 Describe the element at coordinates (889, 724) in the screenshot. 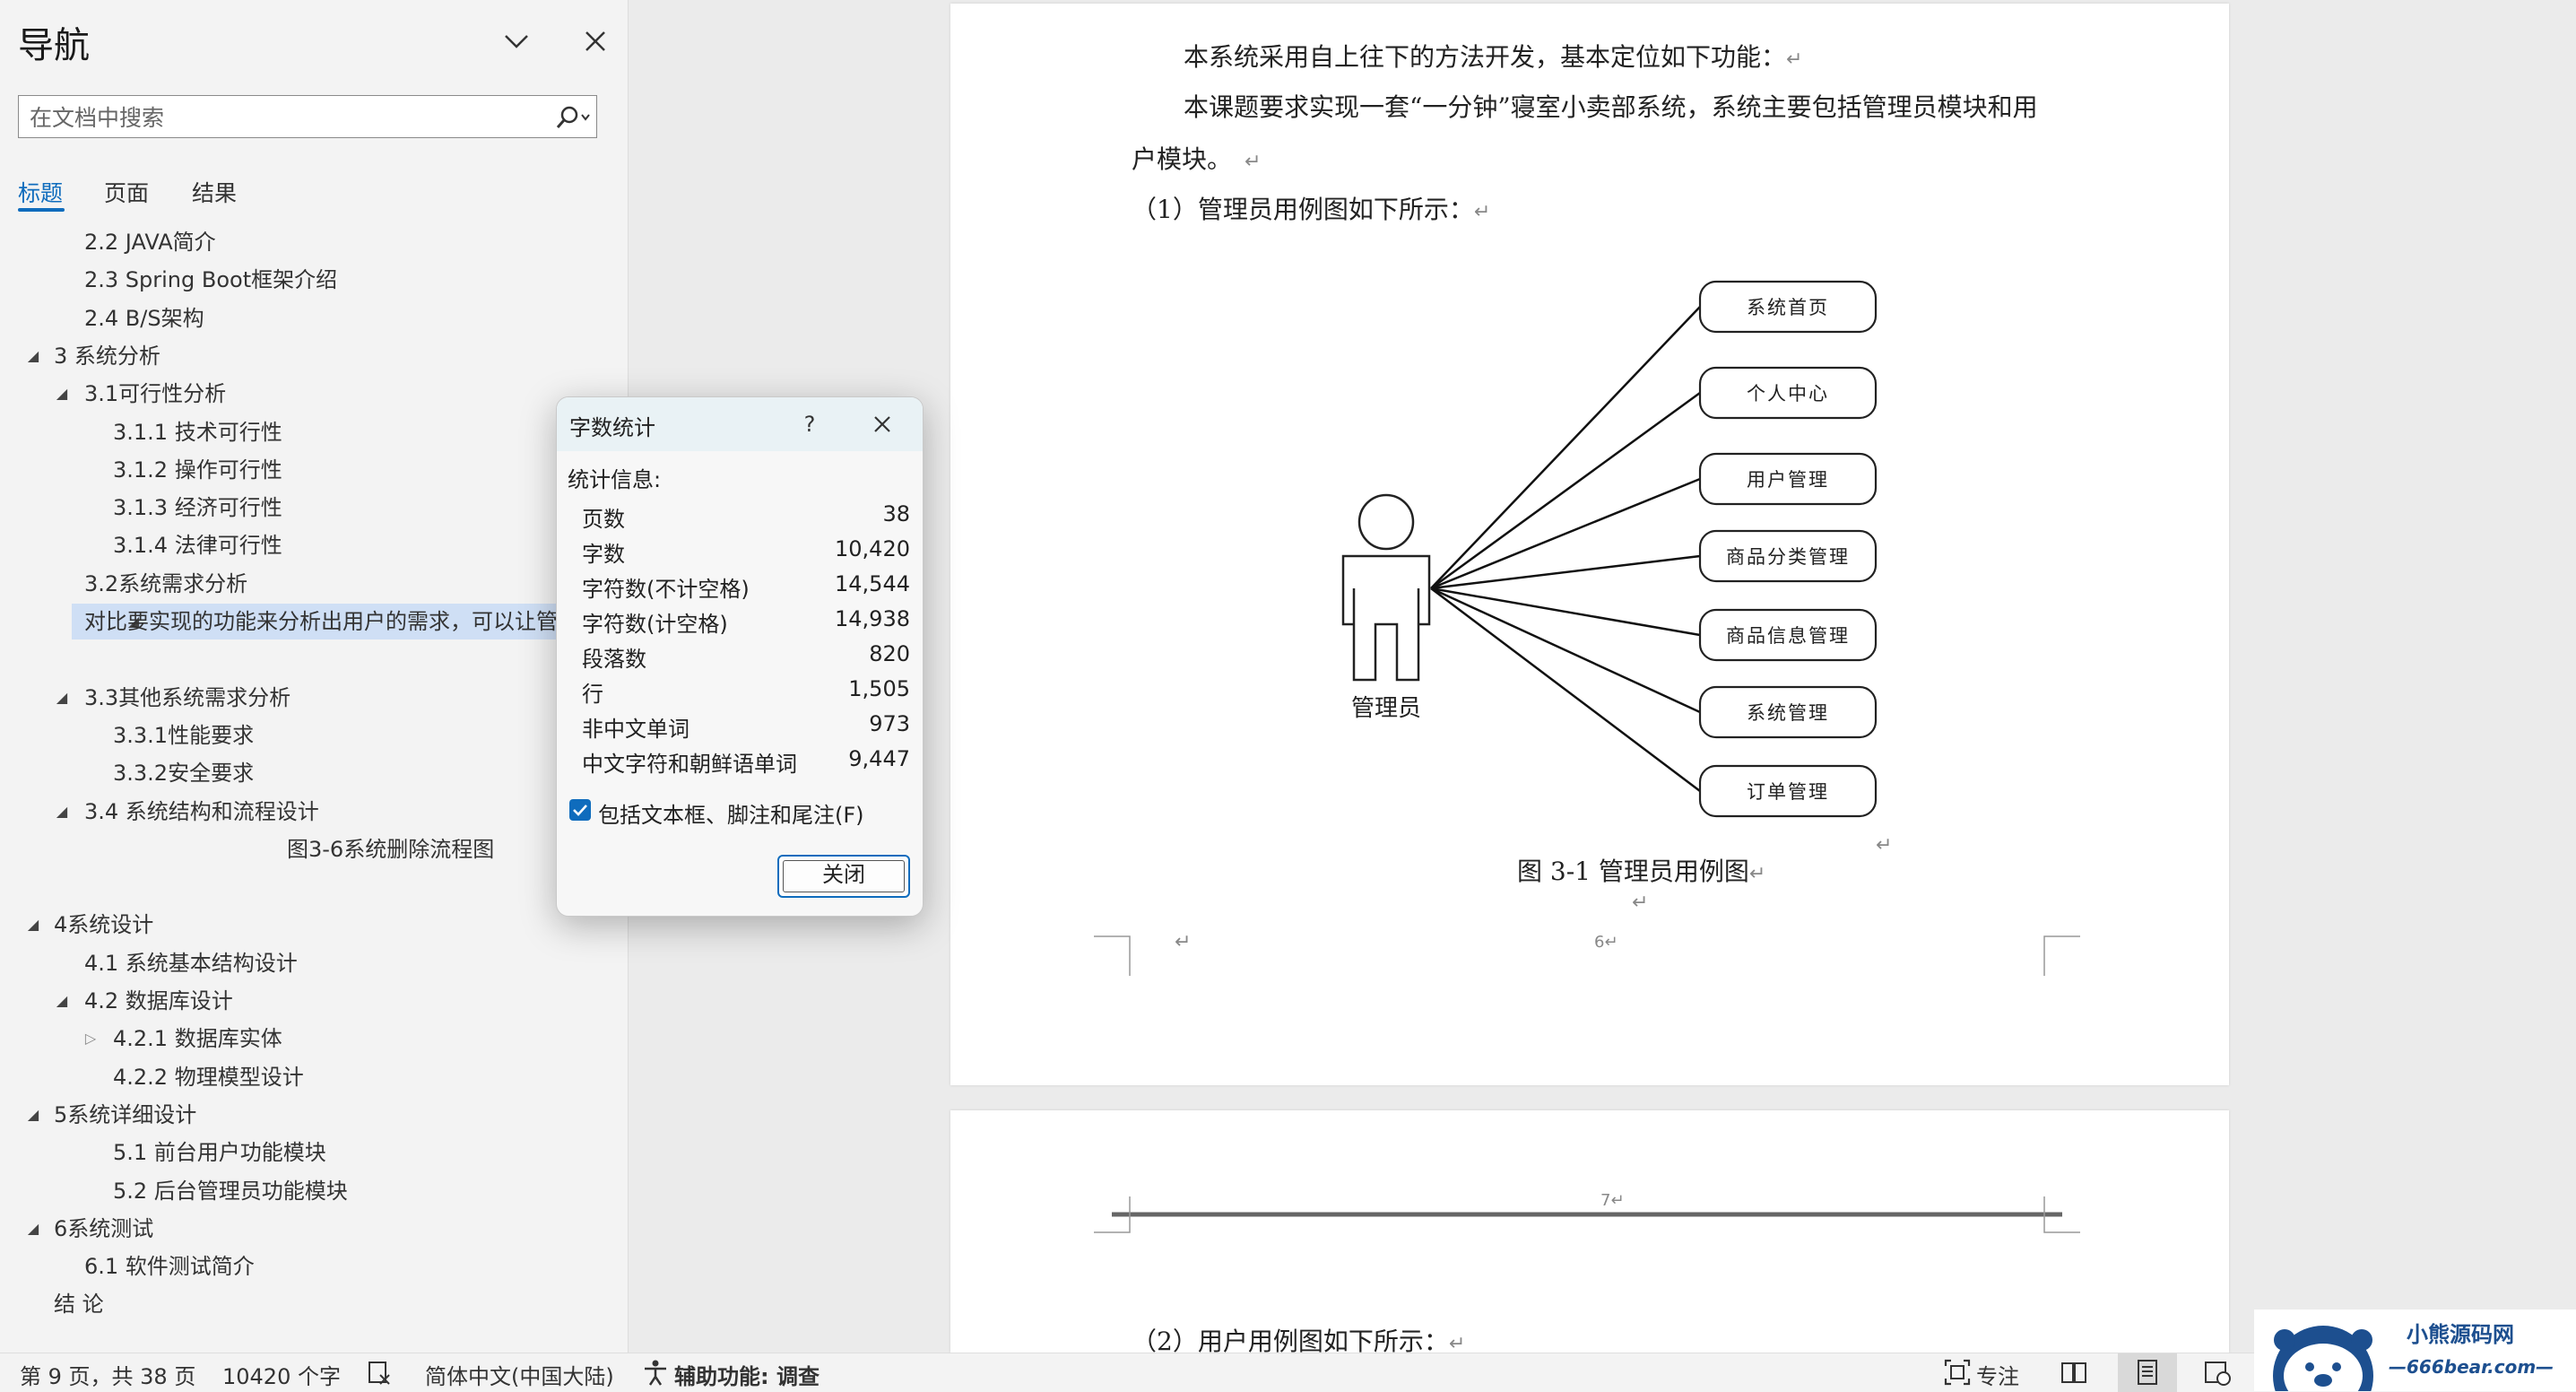

I see `stat-value: 973` at that location.